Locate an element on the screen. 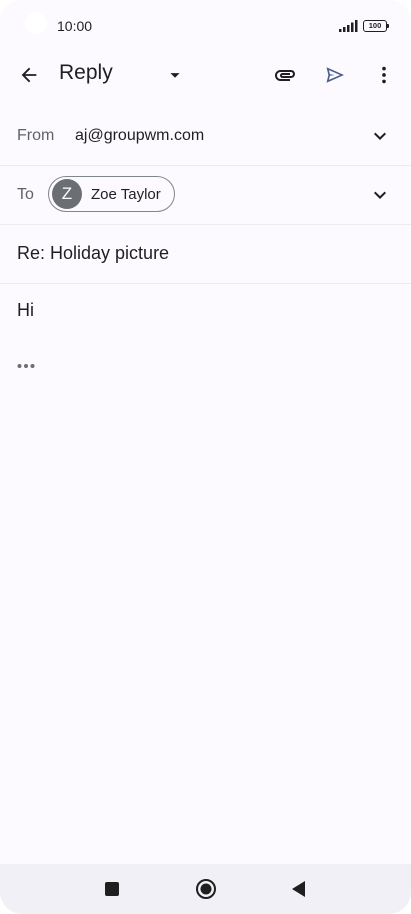  show-quoted-text-button is located at coordinates (26, 366).